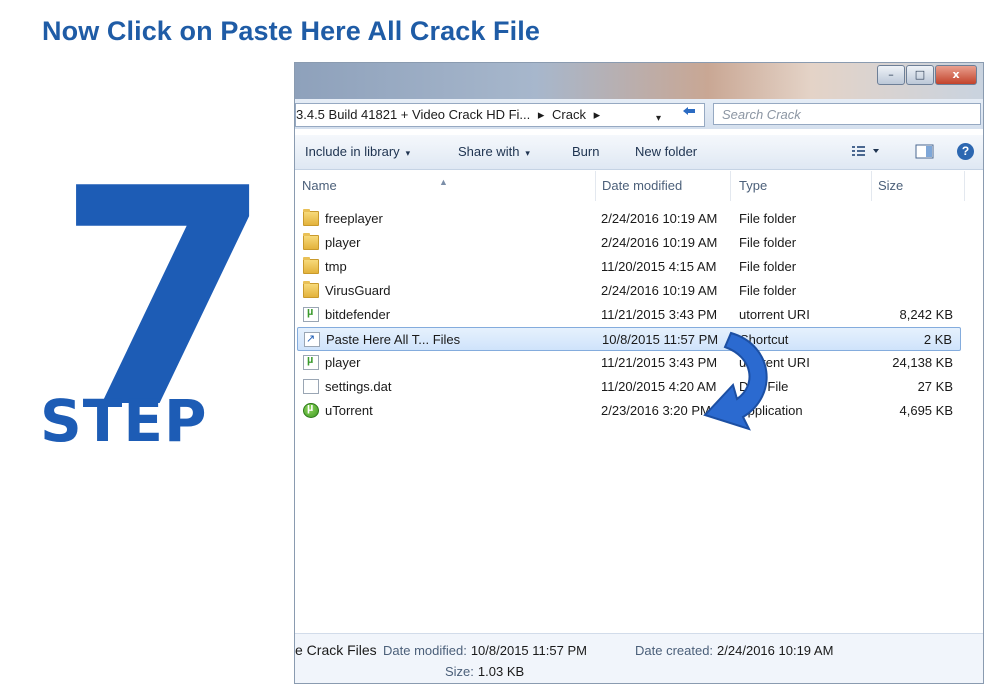 The height and width of the screenshot is (700, 1006). What do you see at coordinates (925, 153) in the screenshot?
I see `preview-pane-icon` at bounding box center [925, 153].